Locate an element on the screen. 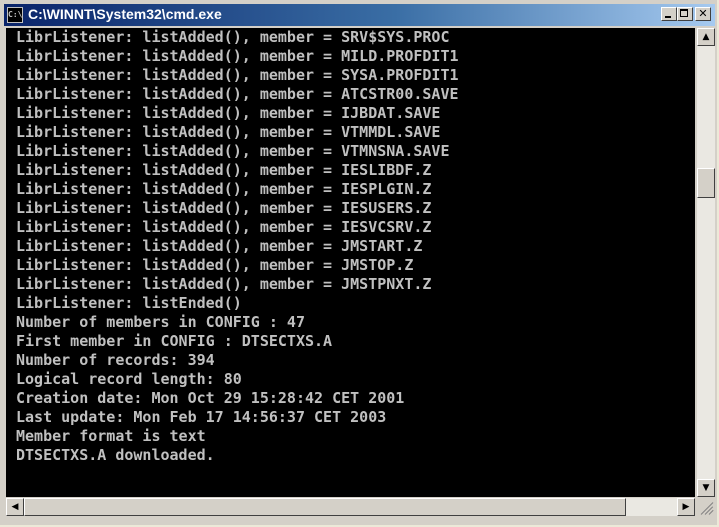  arrow-down-icon: ▼ is located at coordinates (706, 488).